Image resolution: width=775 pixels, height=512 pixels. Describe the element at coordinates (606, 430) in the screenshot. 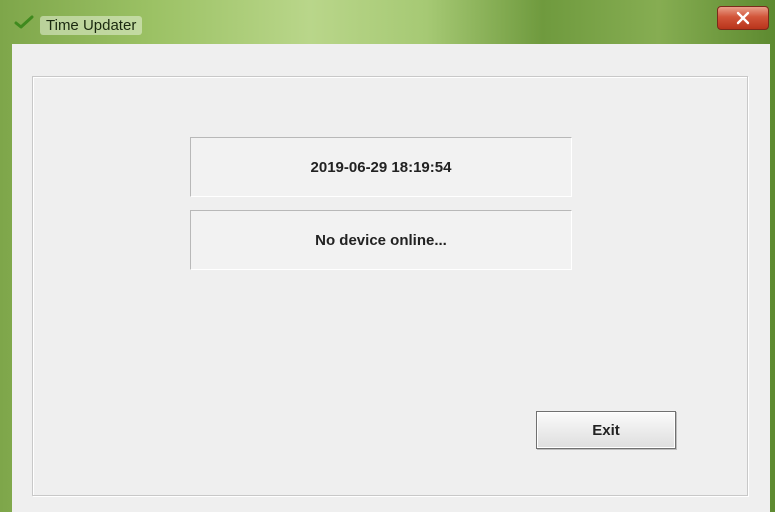

I see `exit-button: Exit` at that location.